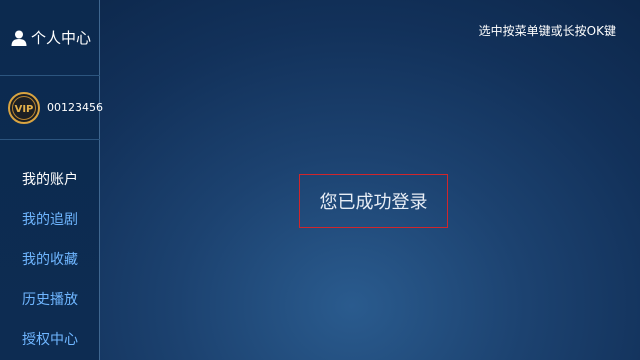 The height and width of the screenshot is (360, 640). What do you see at coordinates (50, 220) in the screenshot?
I see `sidebar-item-my-following: 我的追剧` at bounding box center [50, 220].